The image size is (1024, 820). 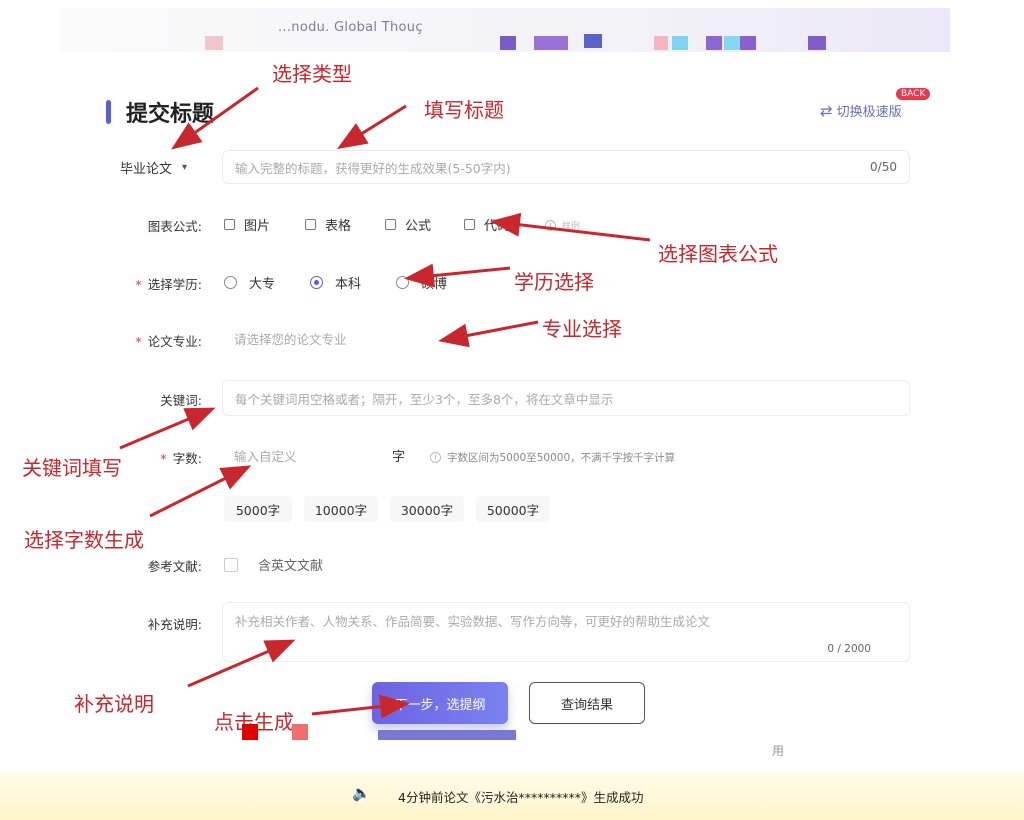 What do you see at coordinates (464, 110) in the screenshot?
I see `annotation-fill-title: 填写标题` at bounding box center [464, 110].